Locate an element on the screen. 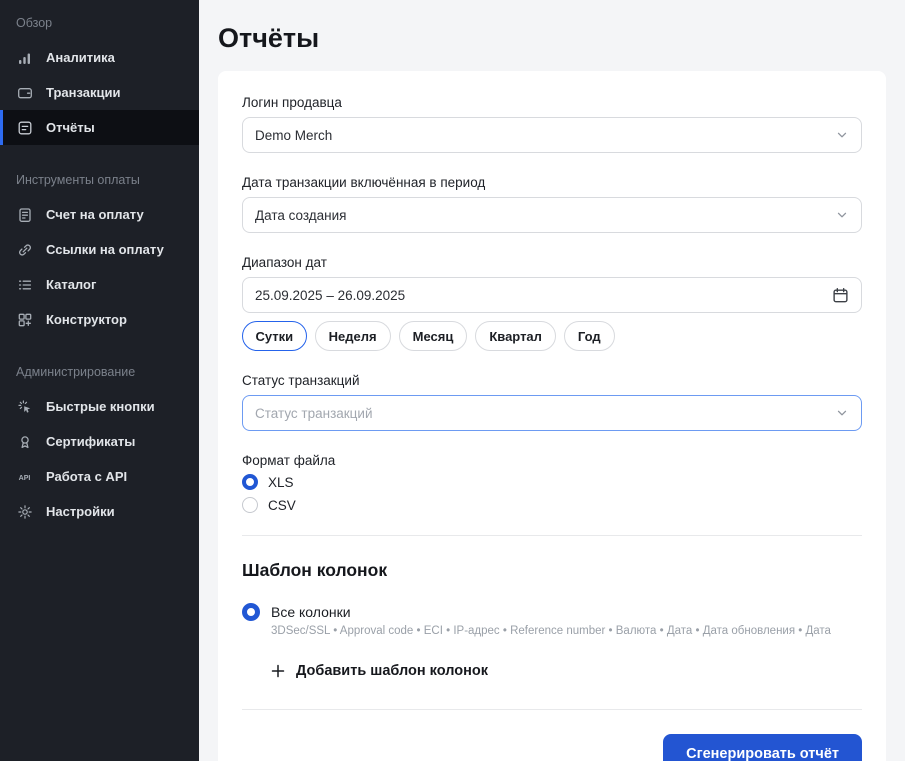  form-footer: Сгенерировать отчёт is located at coordinates (552, 747).